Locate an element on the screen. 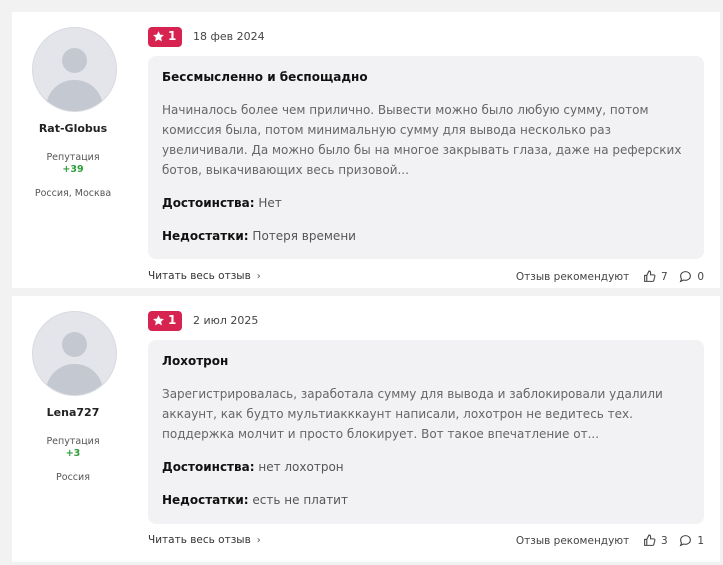 This screenshot has width=723, height=565. review-date: 18 фев 2024 is located at coordinates (229, 36).